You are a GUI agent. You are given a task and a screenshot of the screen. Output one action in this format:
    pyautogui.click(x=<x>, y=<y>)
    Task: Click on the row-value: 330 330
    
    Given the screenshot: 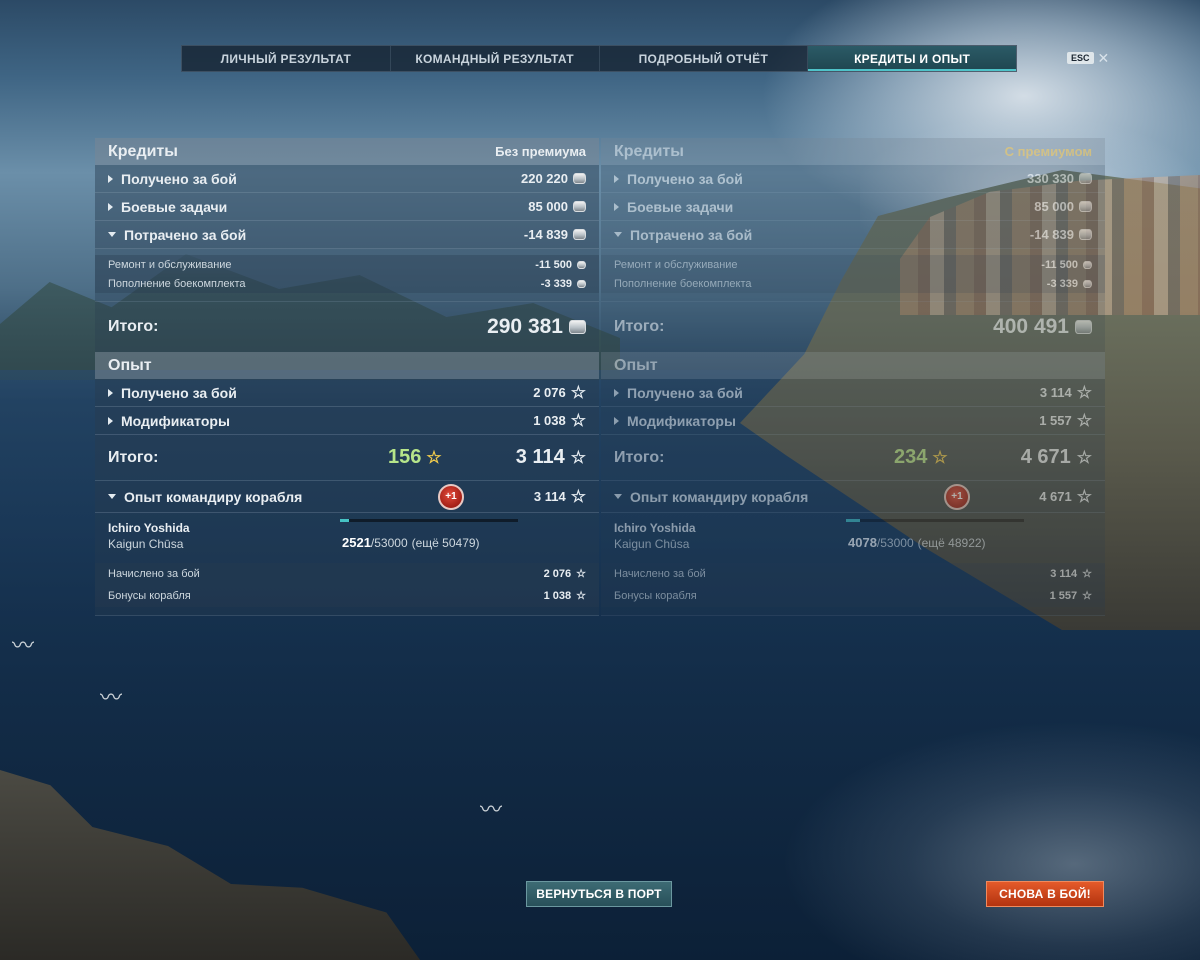 What is the action you would take?
    pyautogui.click(x=1050, y=178)
    